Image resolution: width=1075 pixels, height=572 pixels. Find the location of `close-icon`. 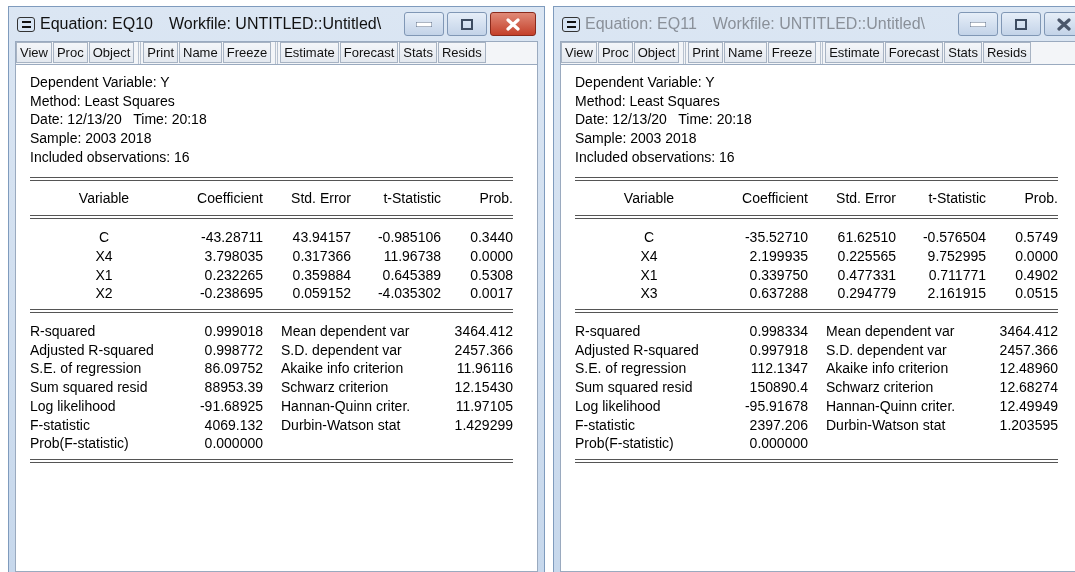

close-icon is located at coordinates (513, 24).